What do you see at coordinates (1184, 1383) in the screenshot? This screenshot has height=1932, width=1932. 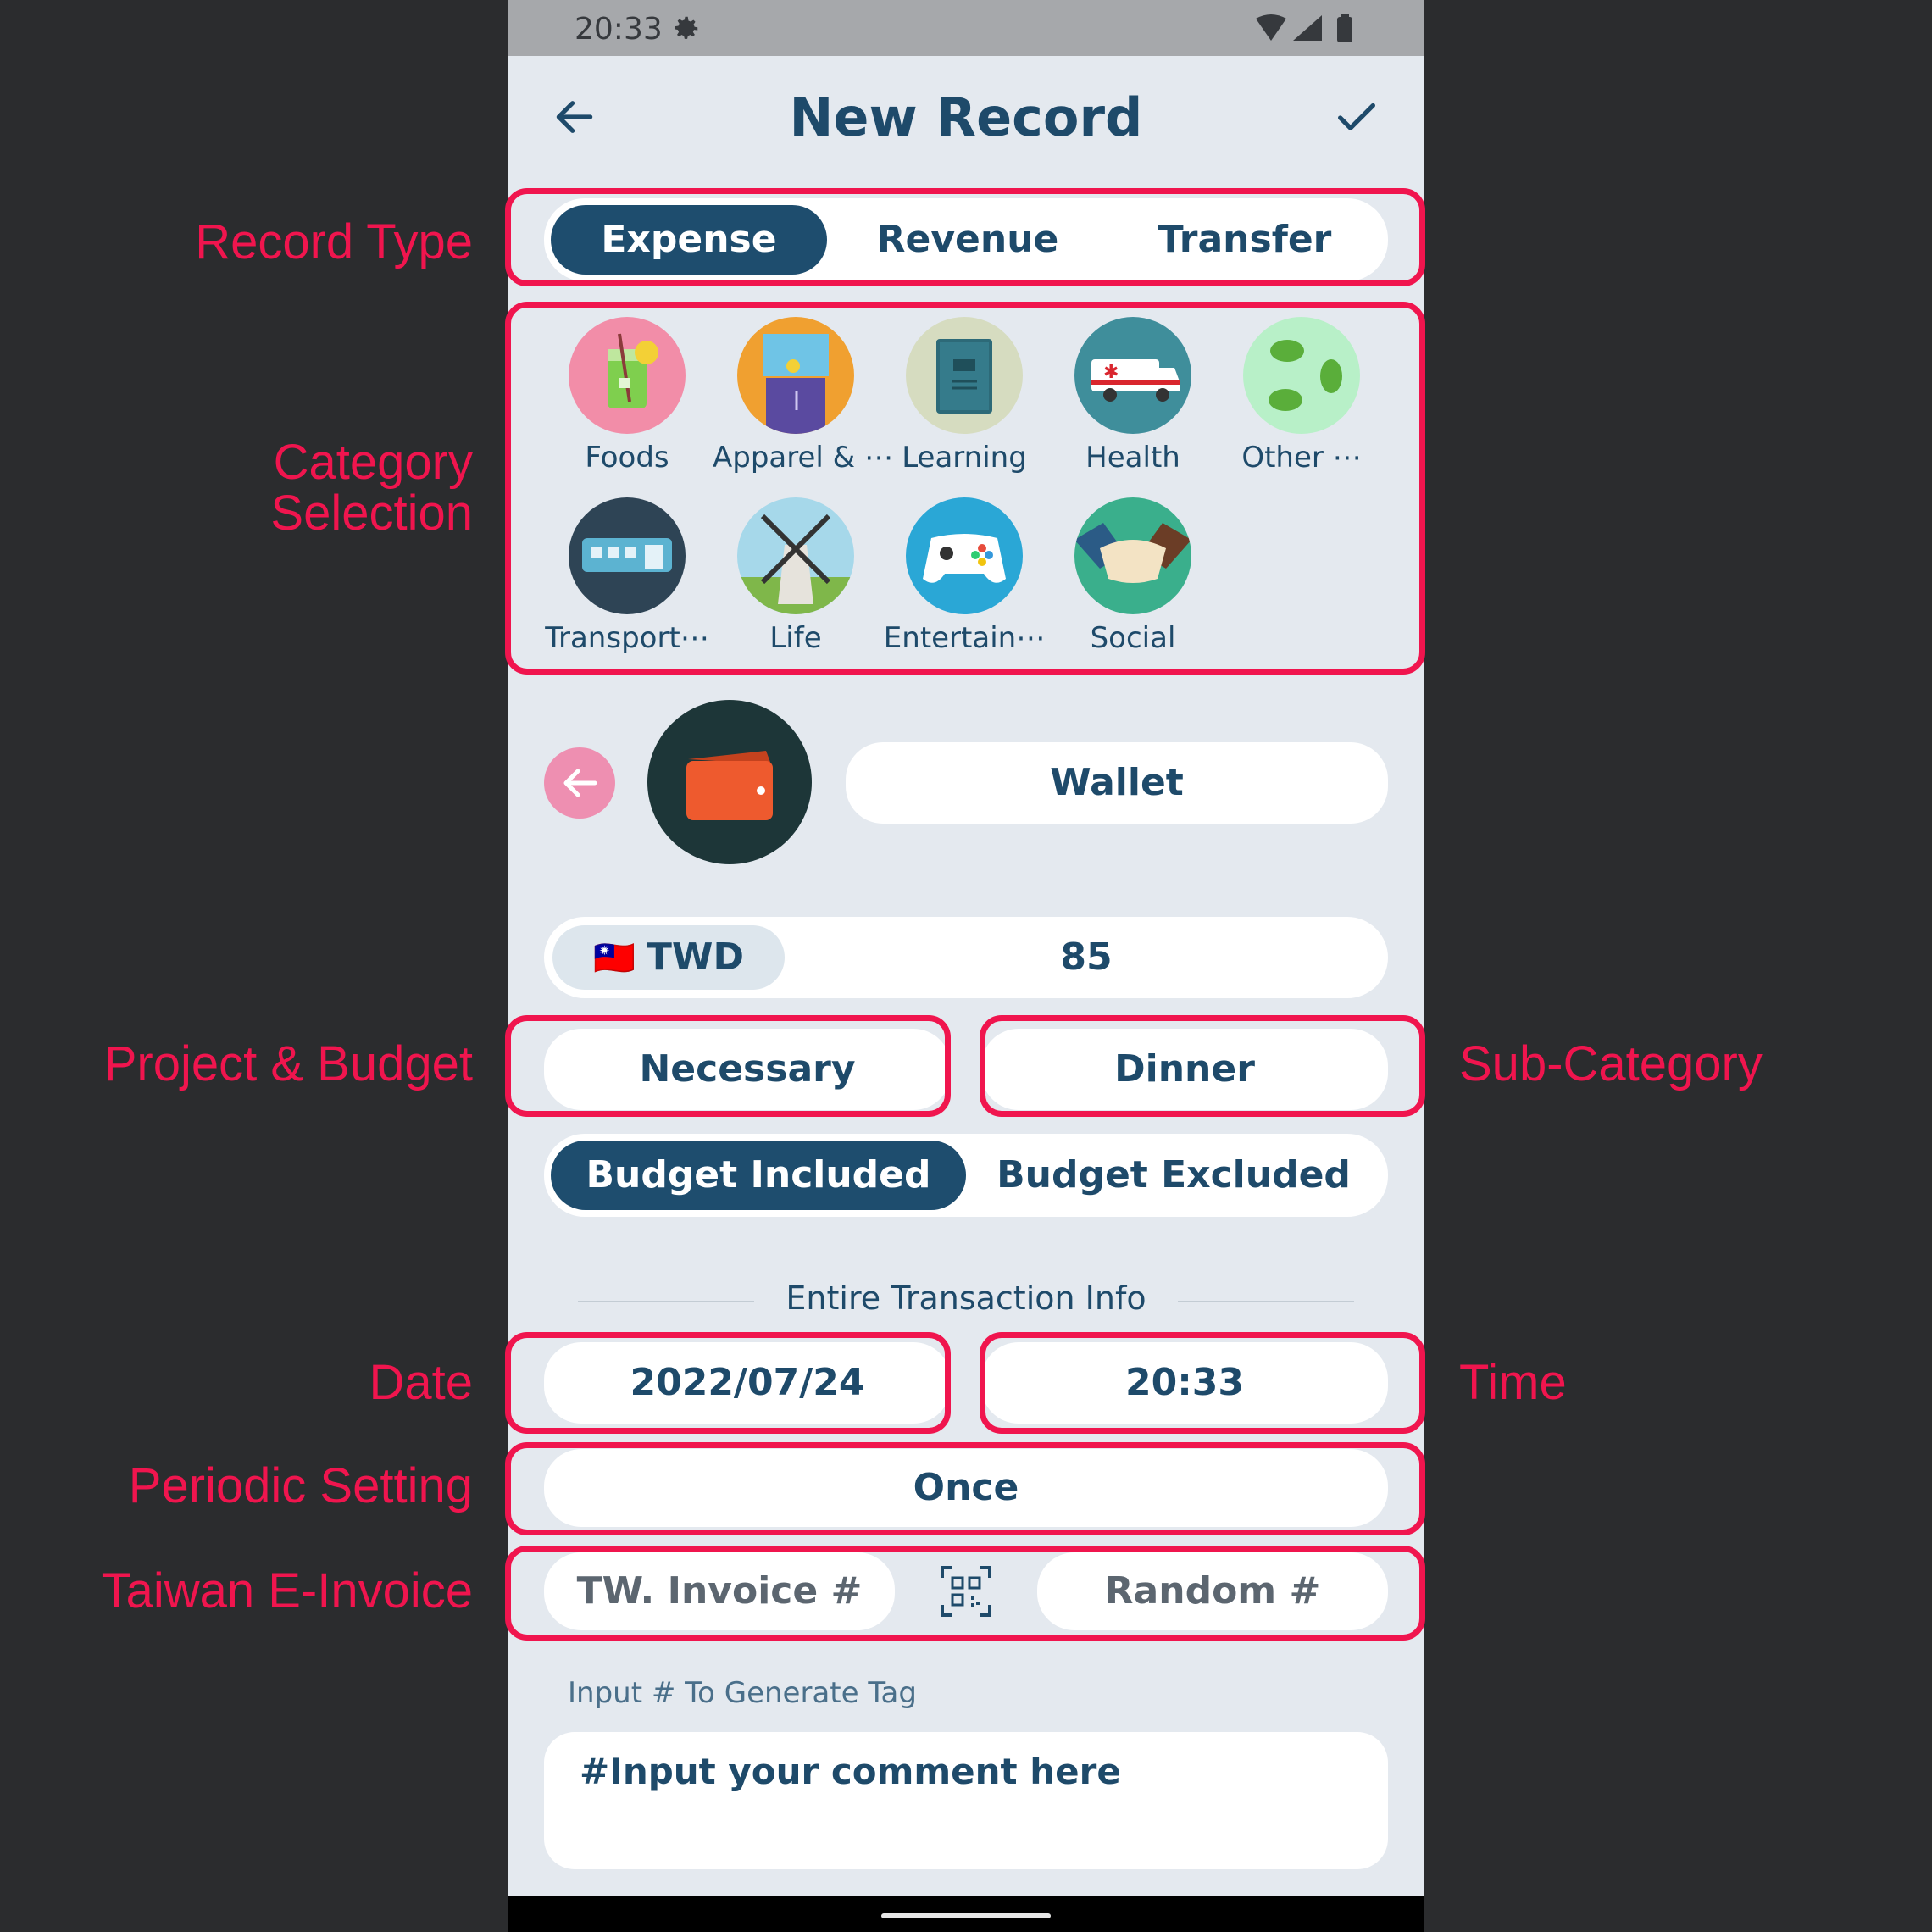 I see `time-picker: 20:33` at bounding box center [1184, 1383].